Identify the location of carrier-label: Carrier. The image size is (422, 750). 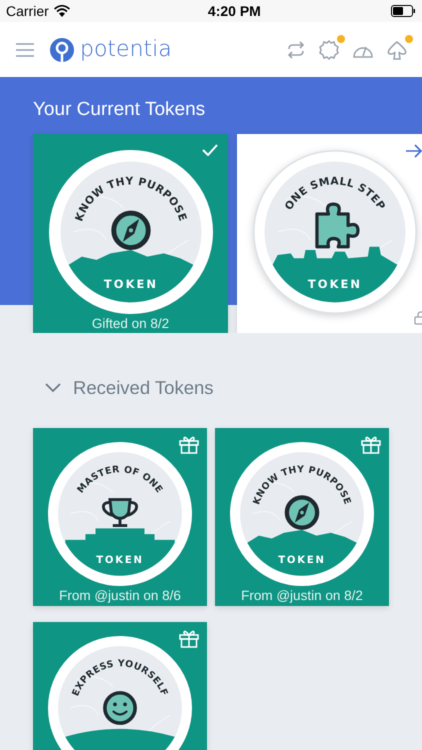
(27, 11).